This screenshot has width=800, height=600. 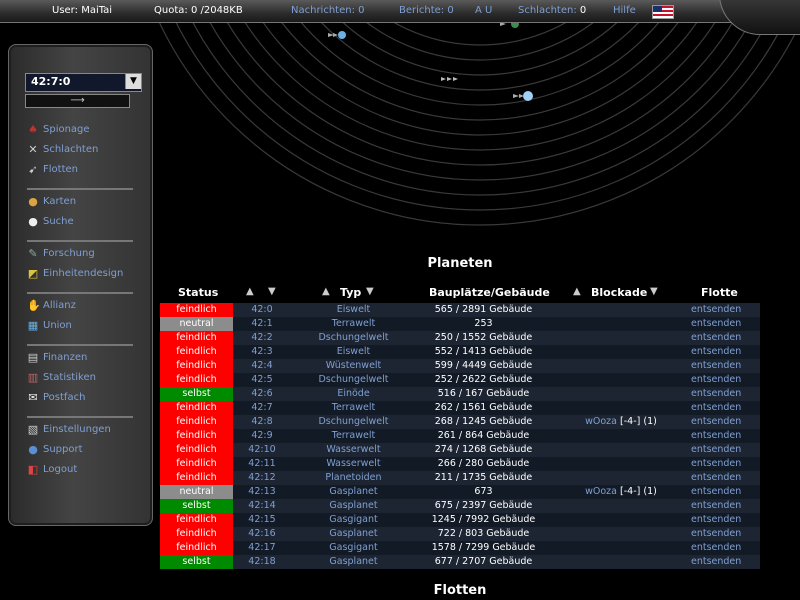 What do you see at coordinates (552, 10) in the screenshot?
I see `battles-link: Schlachten: 0` at bounding box center [552, 10].